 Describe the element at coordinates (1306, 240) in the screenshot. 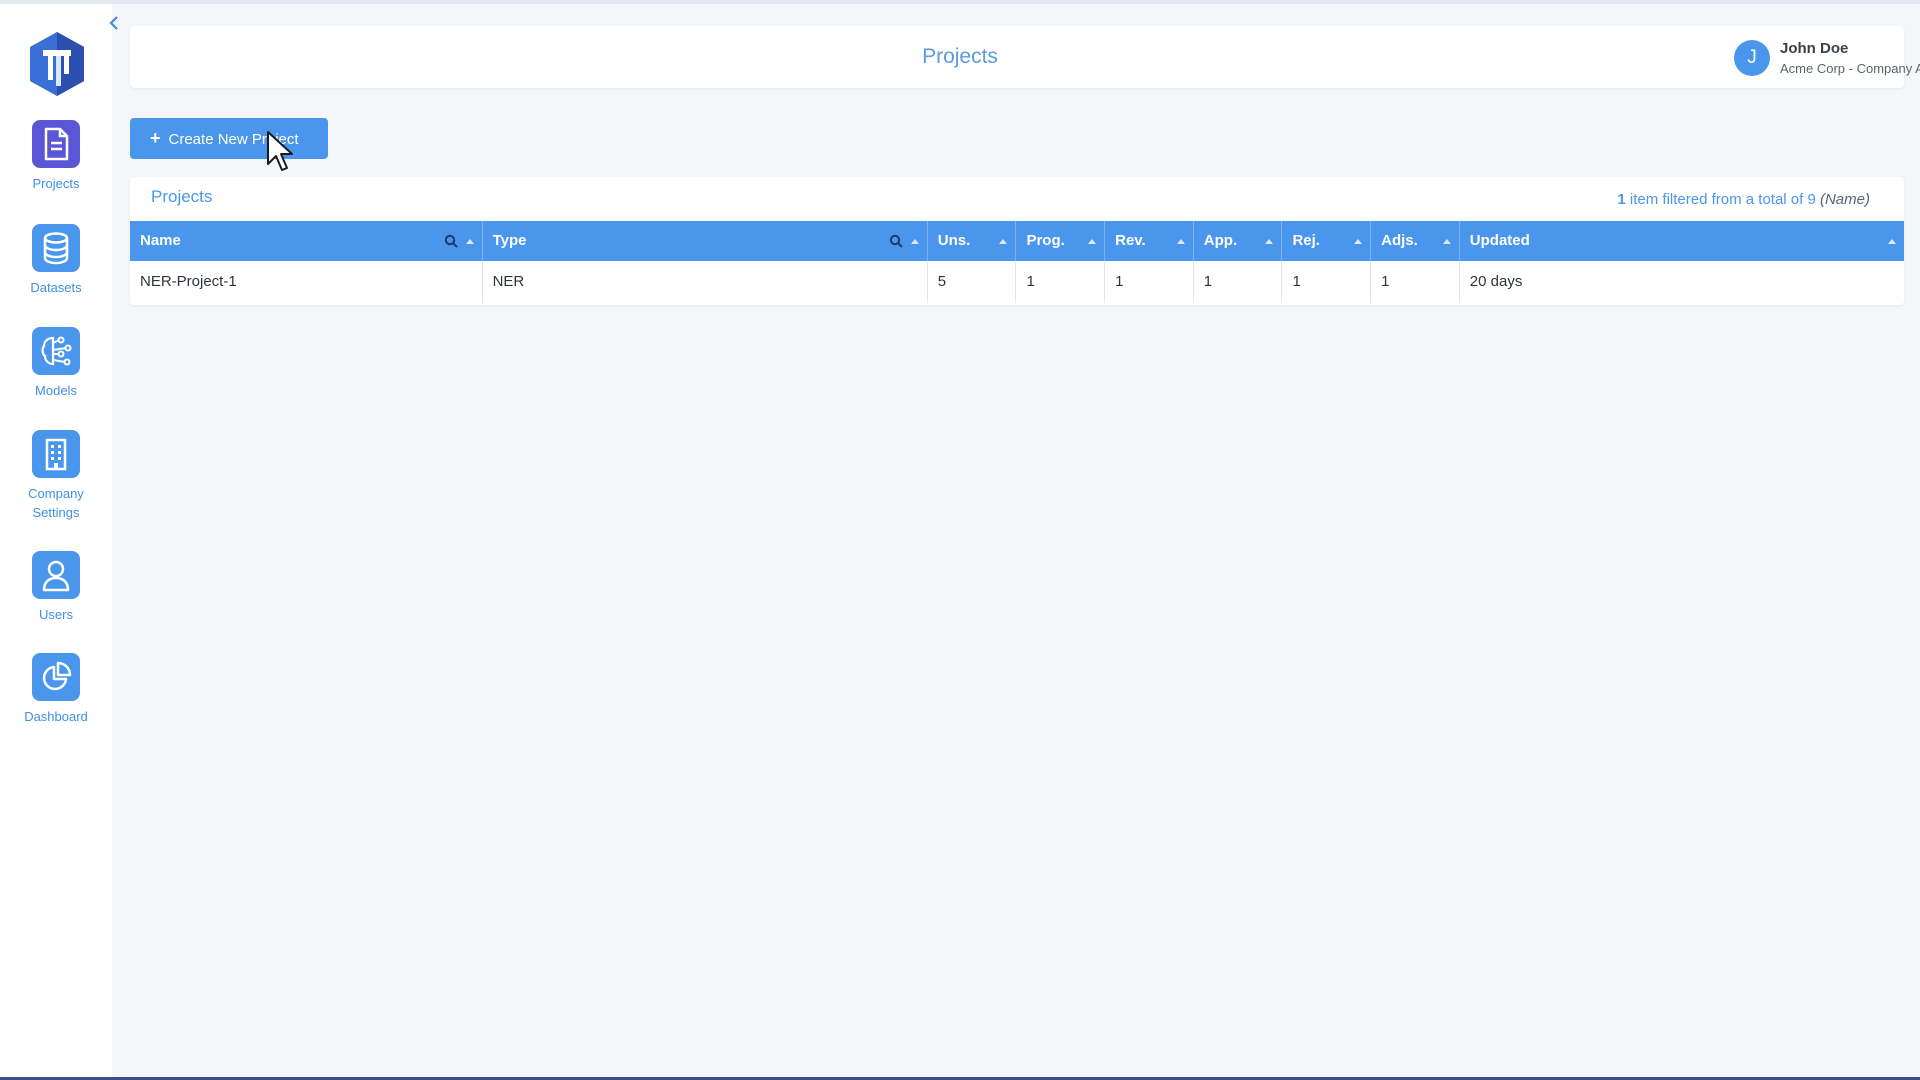

I see `column-header-label: Rej.` at that location.